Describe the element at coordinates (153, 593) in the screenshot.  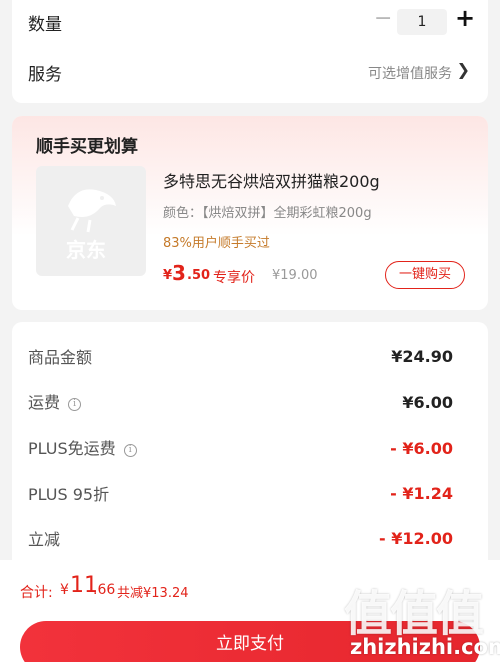
I see `total-savings: 共减¥13.24` at that location.